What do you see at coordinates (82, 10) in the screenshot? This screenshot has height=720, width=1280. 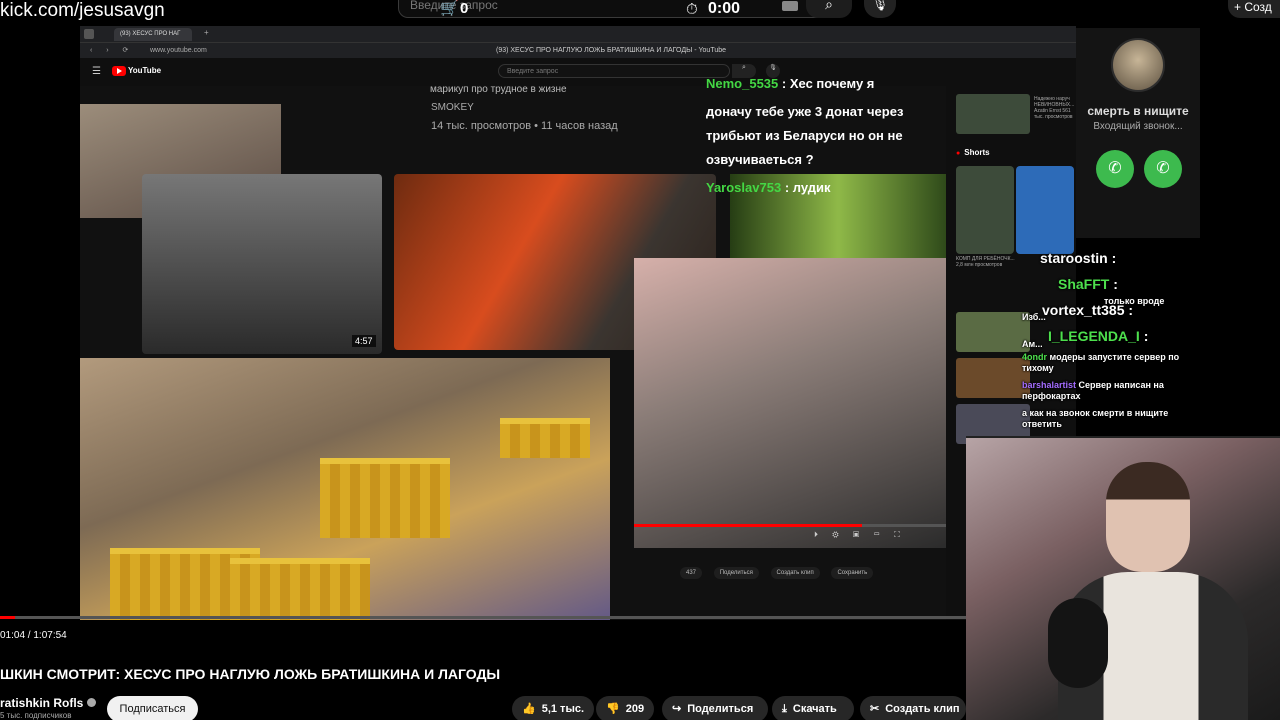 I see `stream-url: kick.com/jesusavgn` at bounding box center [82, 10].